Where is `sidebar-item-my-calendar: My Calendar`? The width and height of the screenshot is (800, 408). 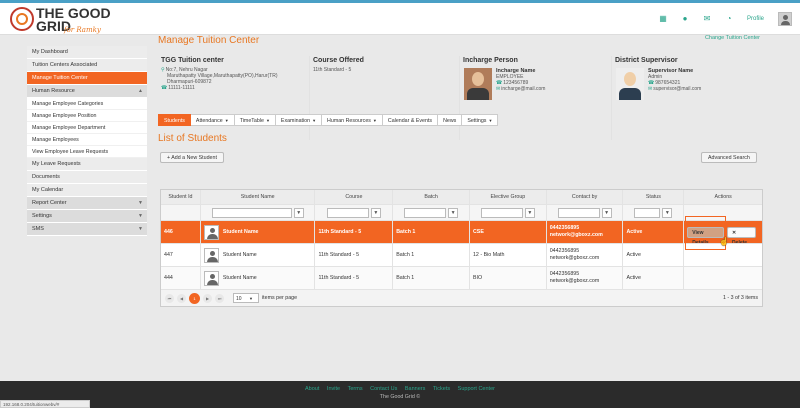
sidebar-item-my-calendar: My Calendar is located at coordinates (87, 190).